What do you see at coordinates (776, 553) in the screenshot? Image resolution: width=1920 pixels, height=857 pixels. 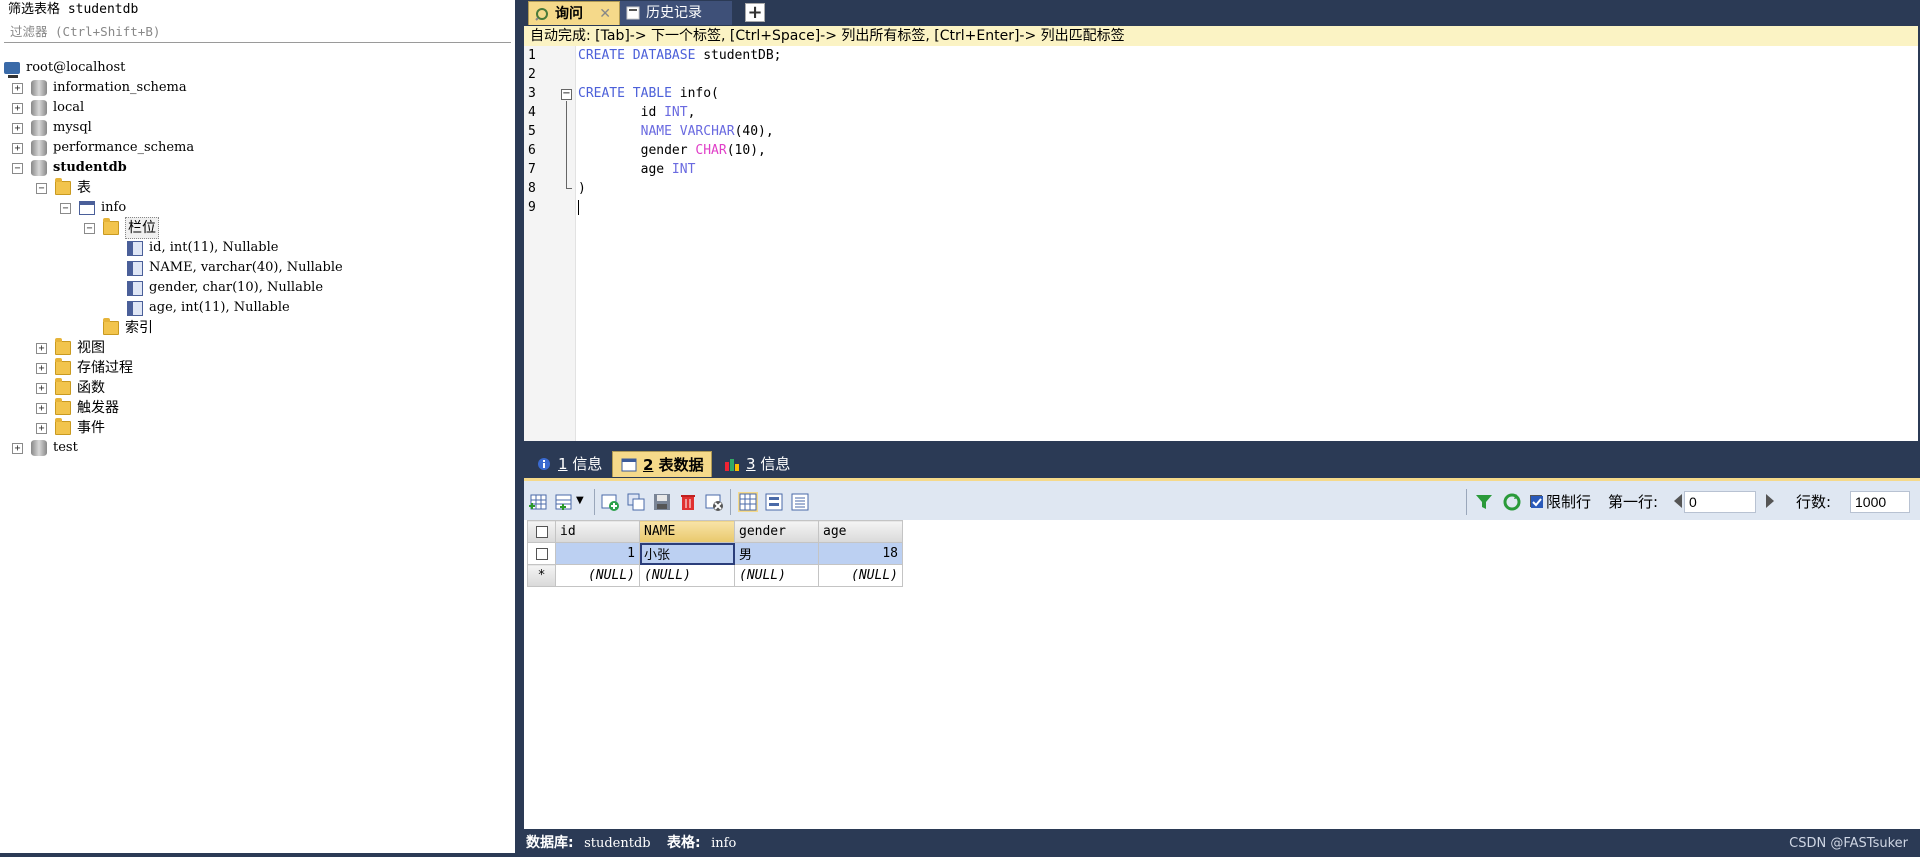 I see `grid-cell: 男` at bounding box center [776, 553].